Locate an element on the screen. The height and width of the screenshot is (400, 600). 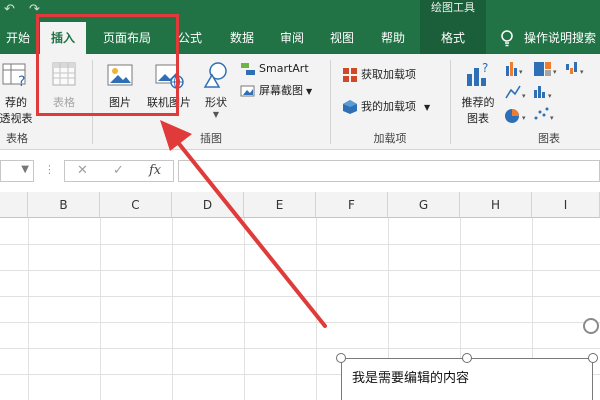
column-header-c: C is located at coordinates (136, 205).